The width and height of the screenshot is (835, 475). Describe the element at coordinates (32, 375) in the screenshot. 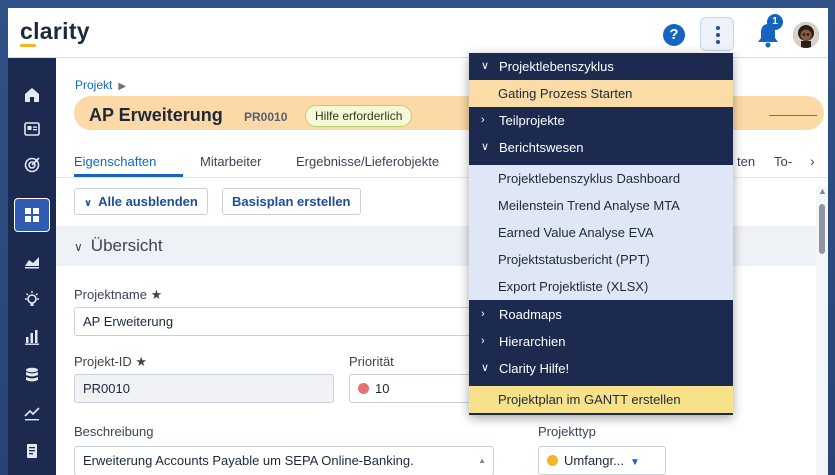

I see `database-icon` at that location.